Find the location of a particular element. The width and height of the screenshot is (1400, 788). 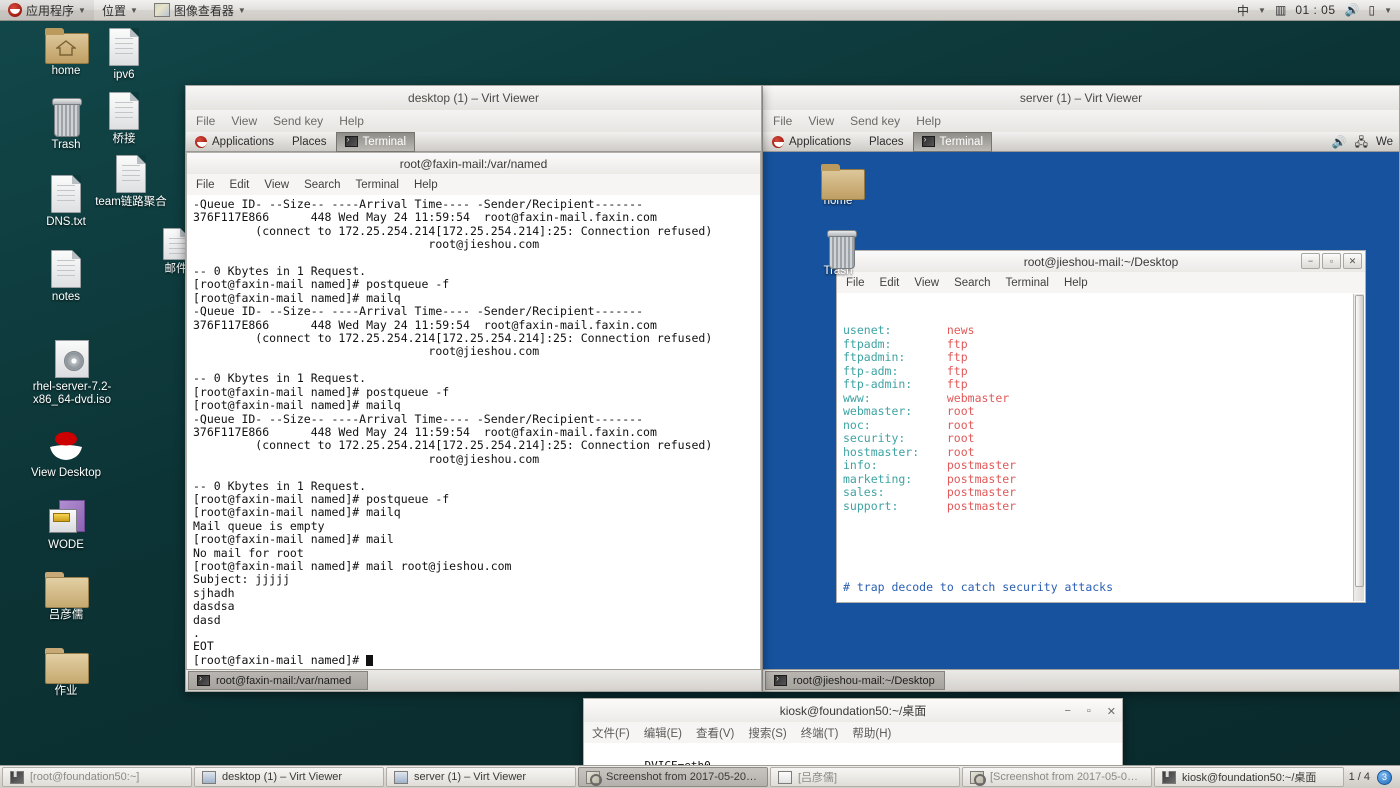

alias-value: ftp is located at coordinates (957, 357).